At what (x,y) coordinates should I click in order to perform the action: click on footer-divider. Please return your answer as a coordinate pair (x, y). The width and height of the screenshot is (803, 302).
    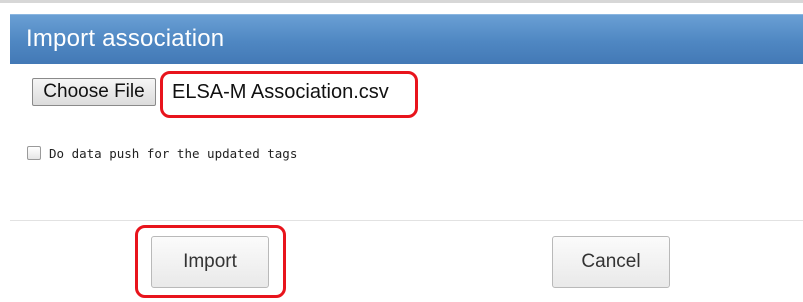
    Looking at the image, I should click on (406, 220).